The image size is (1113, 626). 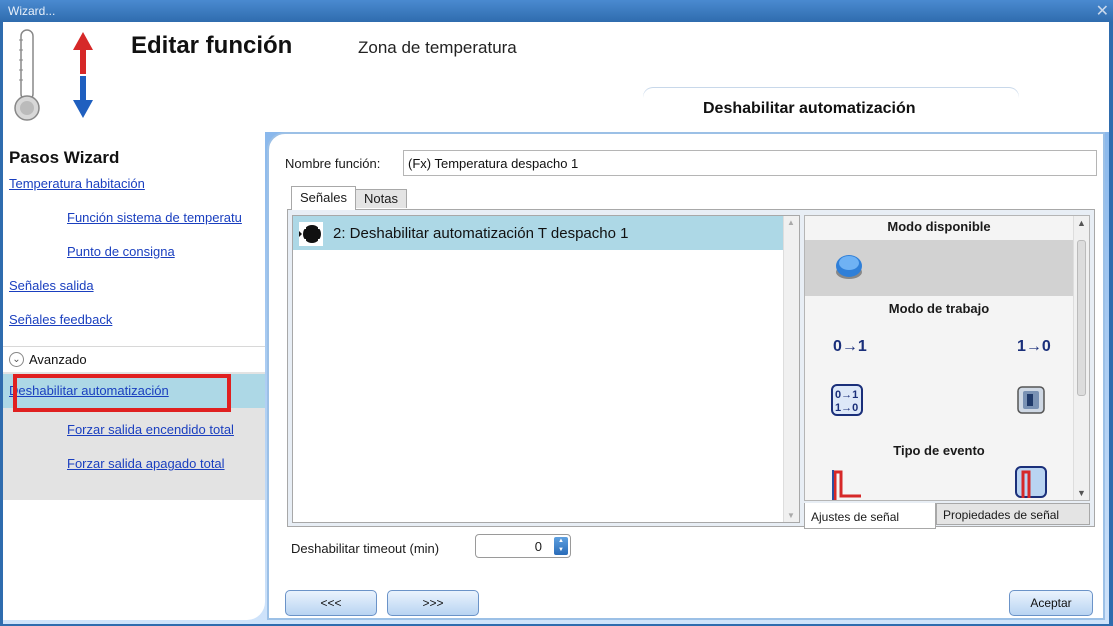 What do you see at coordinates (311, 234) in the screenshot?
I see `signal-disable-icon` at bounding box center [311, 234].